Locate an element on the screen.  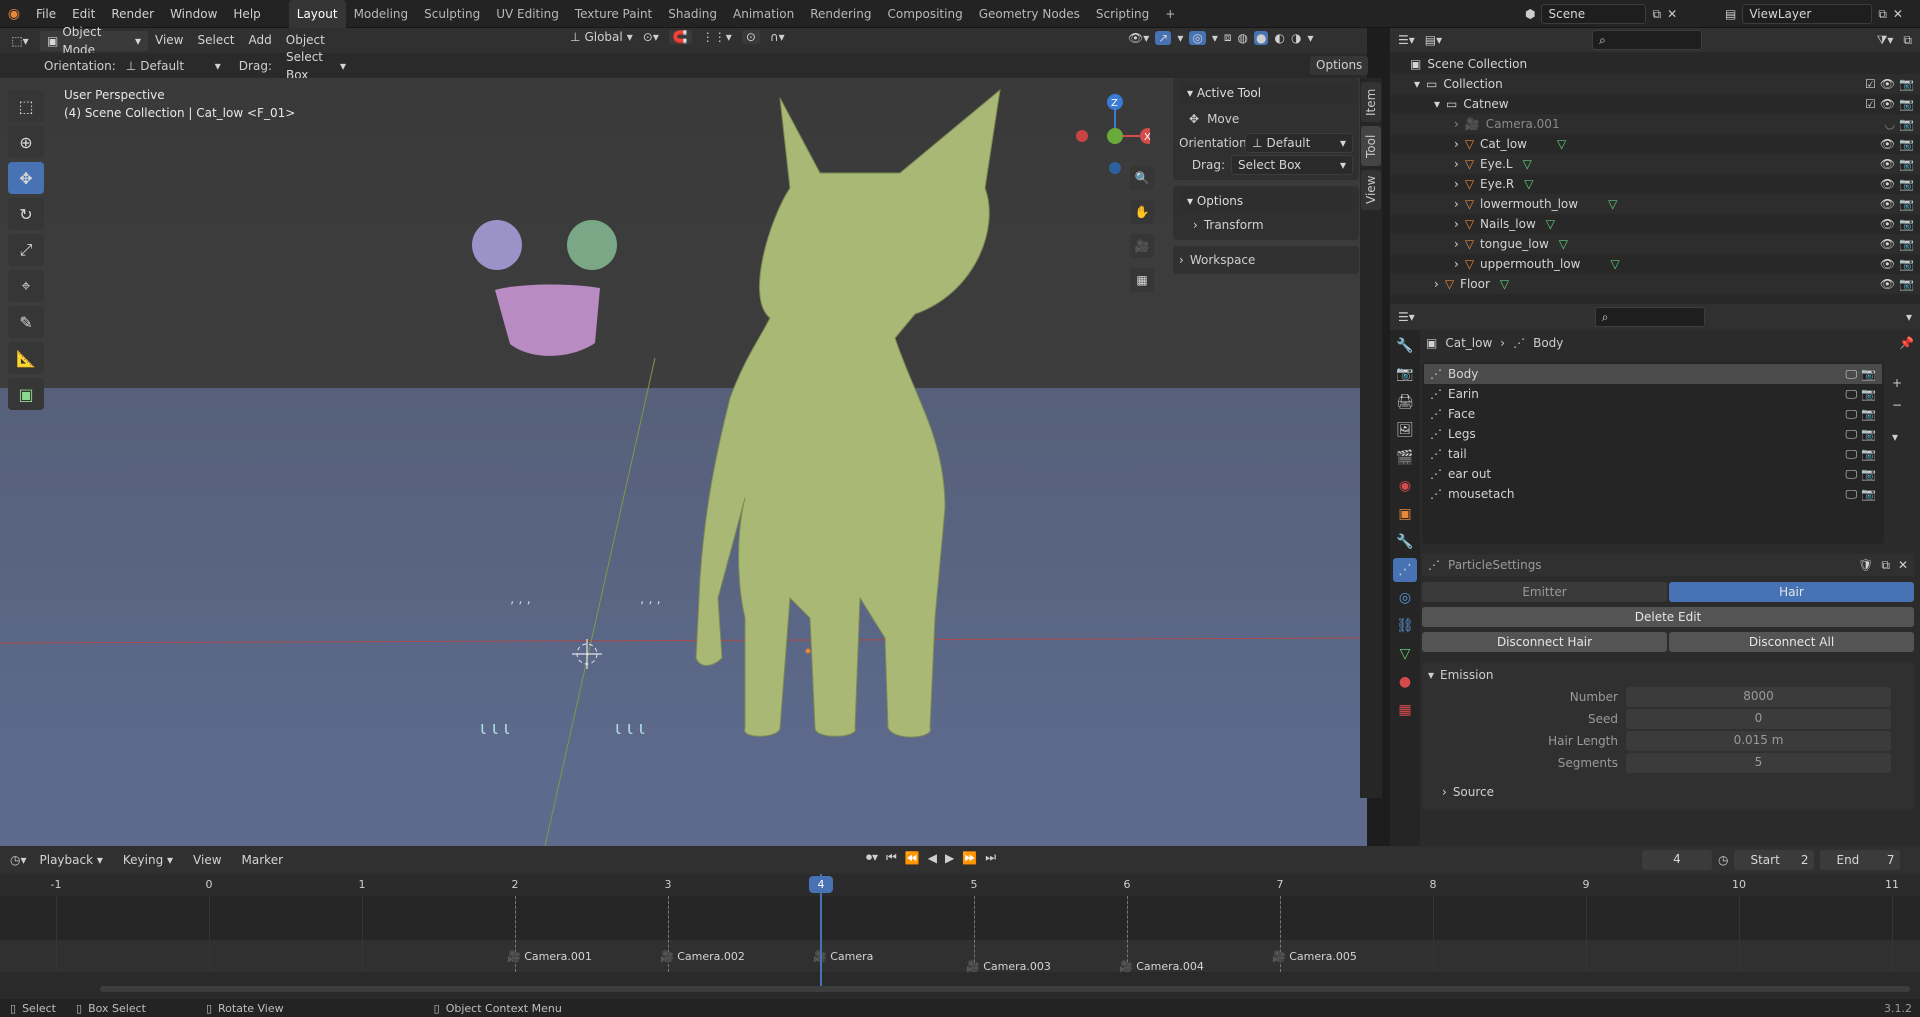
outliner-item-cat-low: › ▽ Cat_low ▽ 👁 📷 is located at coordinates (1655, 144).